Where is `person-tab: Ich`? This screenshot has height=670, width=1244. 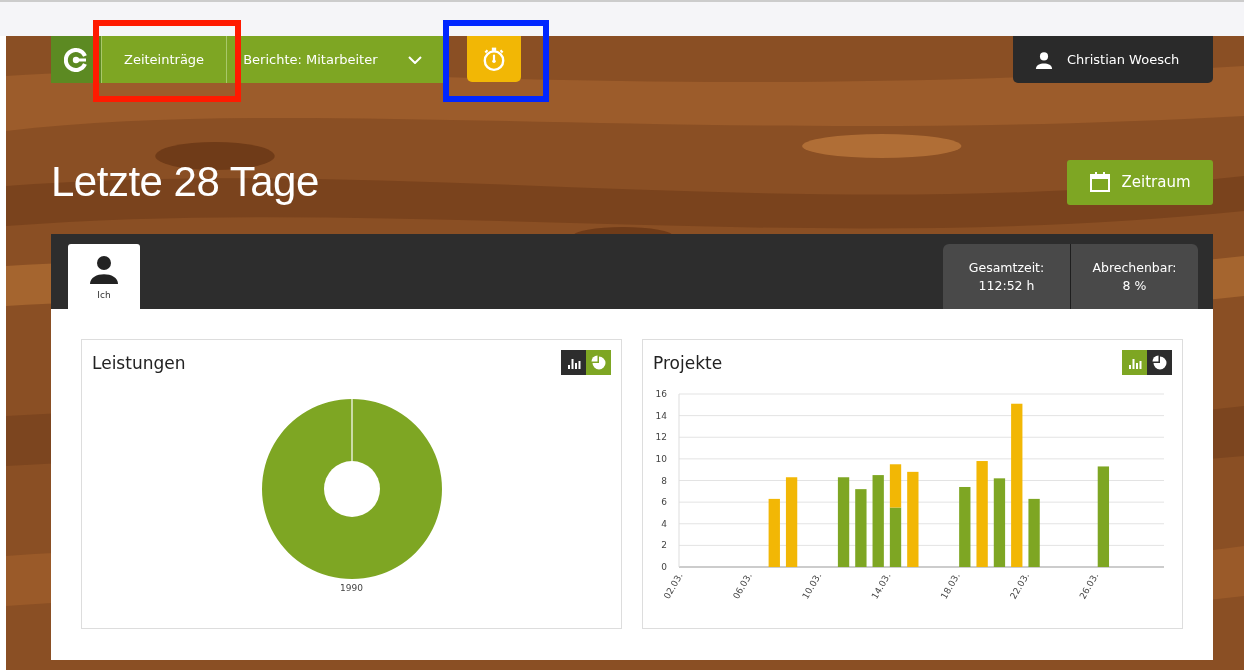
person-tab: Ich is located at coordinates (104, 276).